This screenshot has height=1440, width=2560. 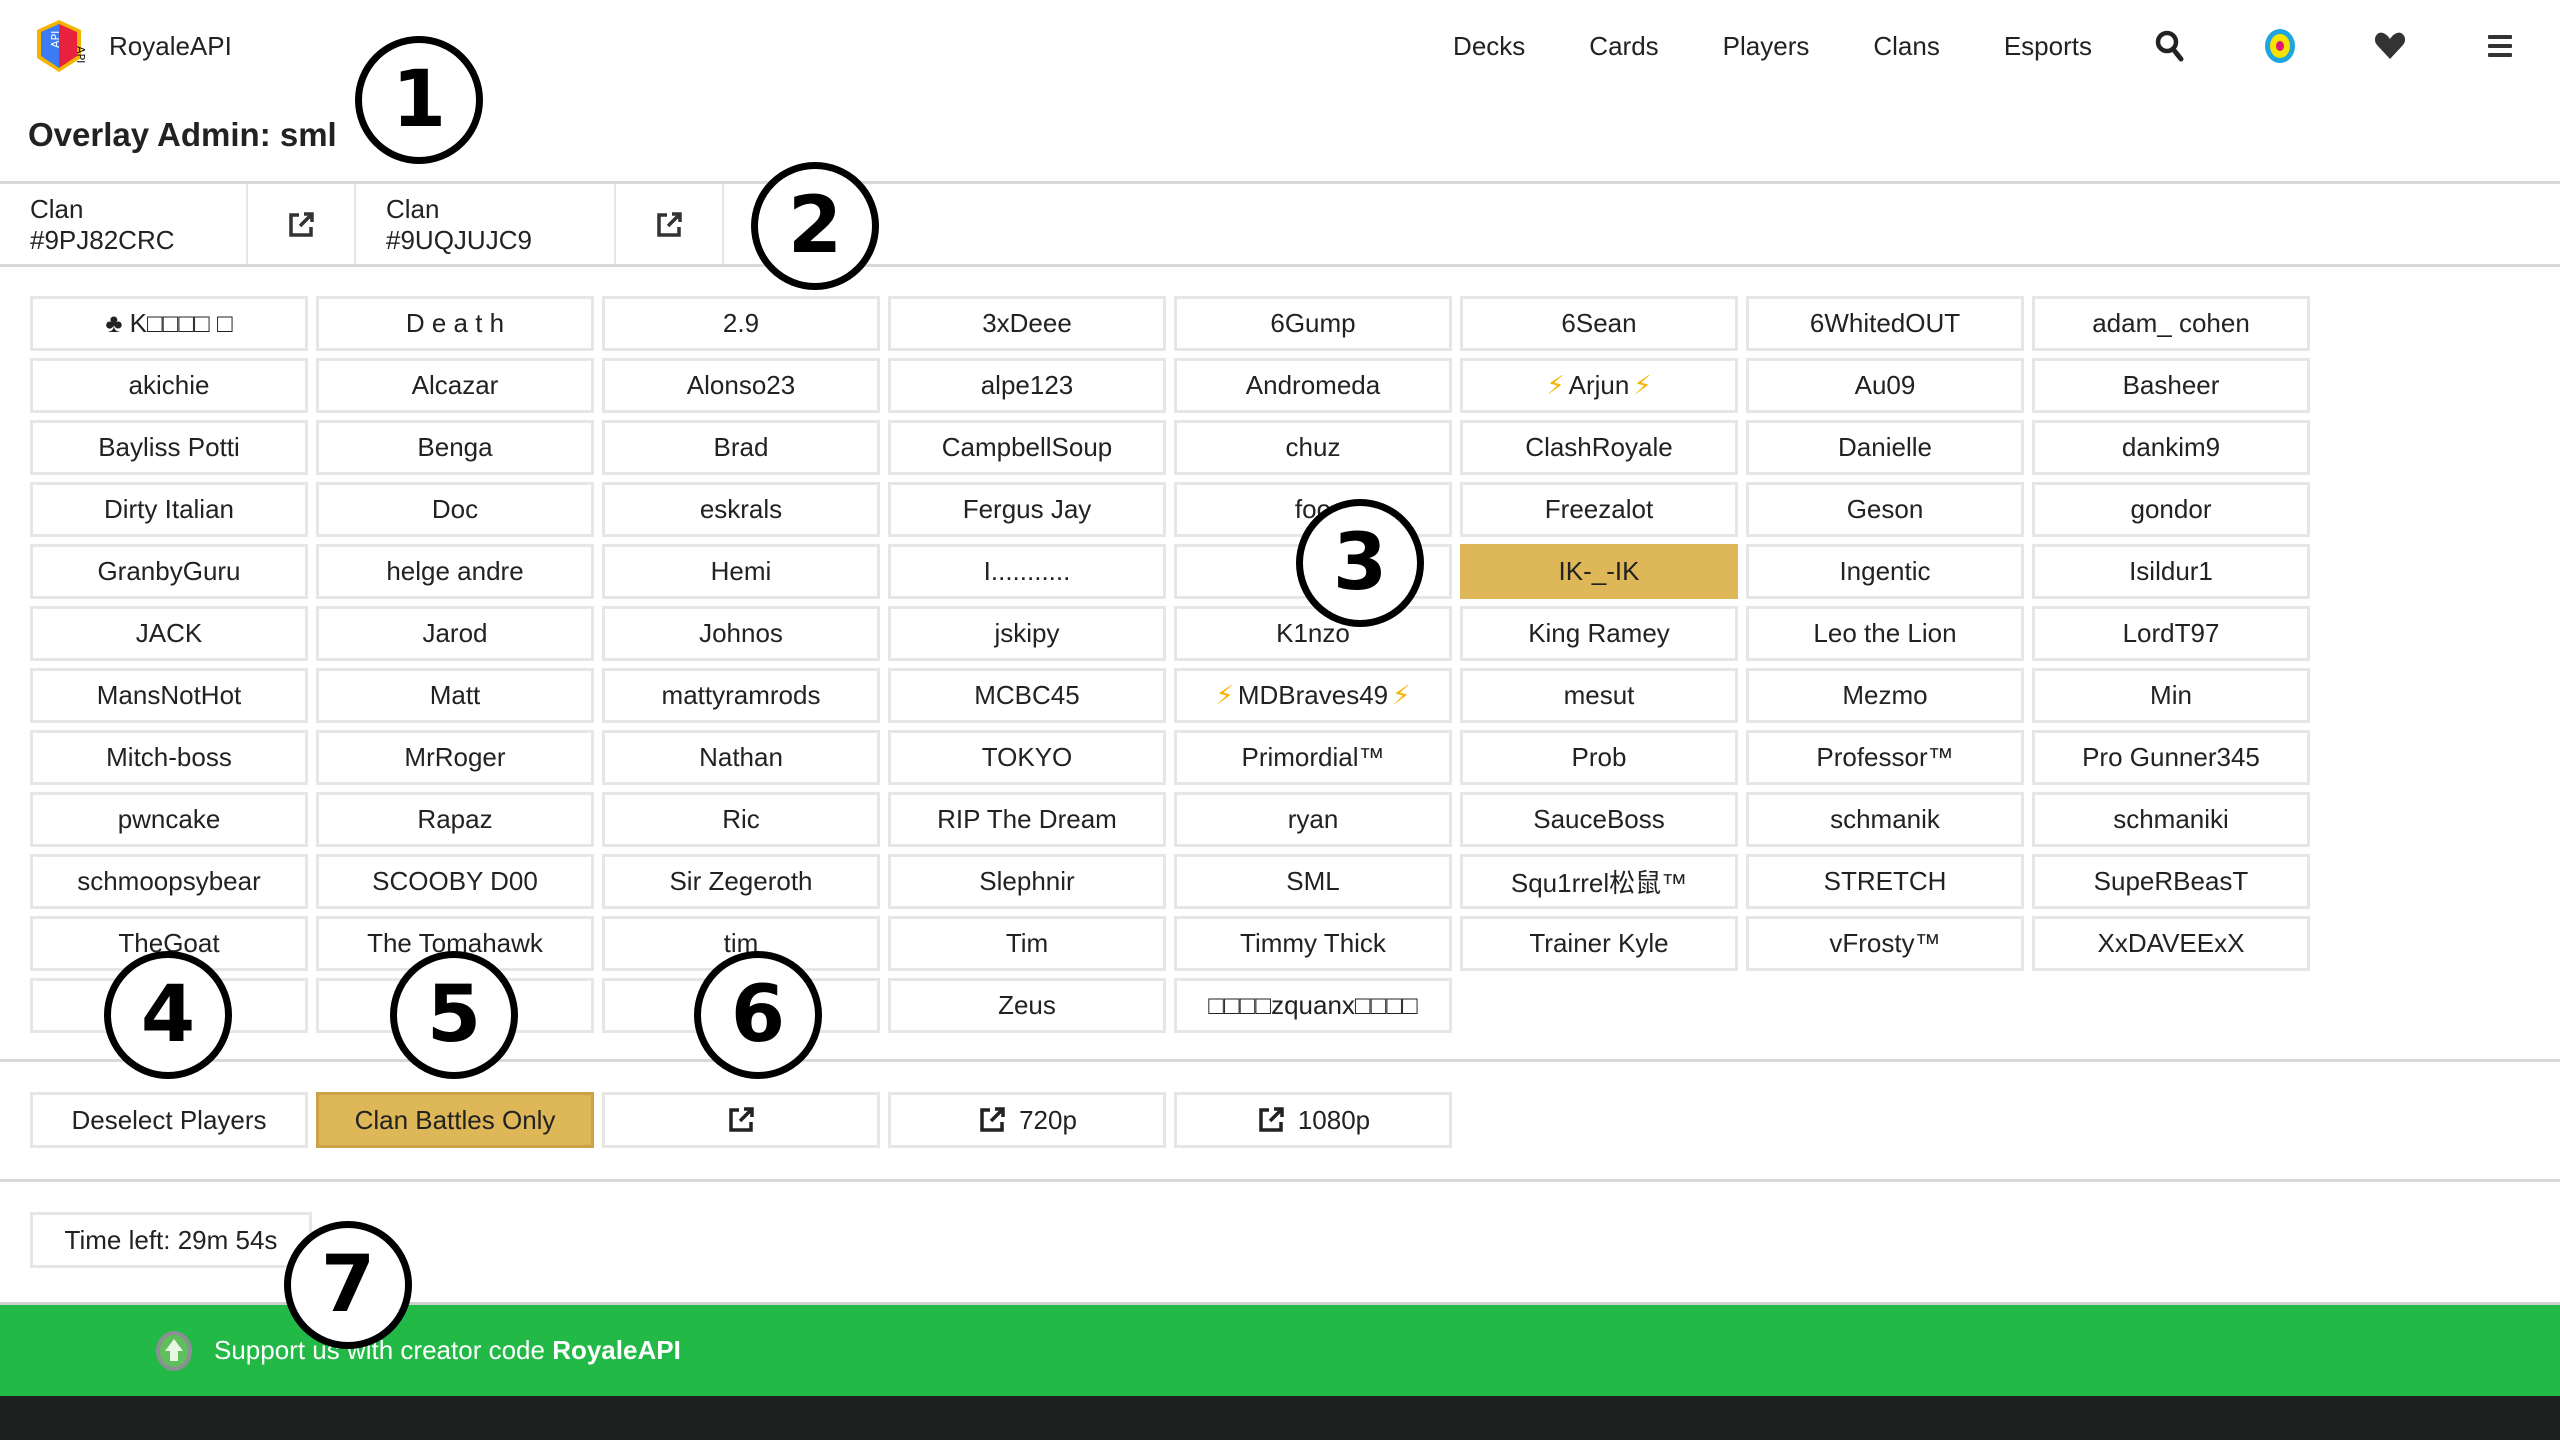 I want to click on player-toggle: Prob, so click(x=1599, y=757).